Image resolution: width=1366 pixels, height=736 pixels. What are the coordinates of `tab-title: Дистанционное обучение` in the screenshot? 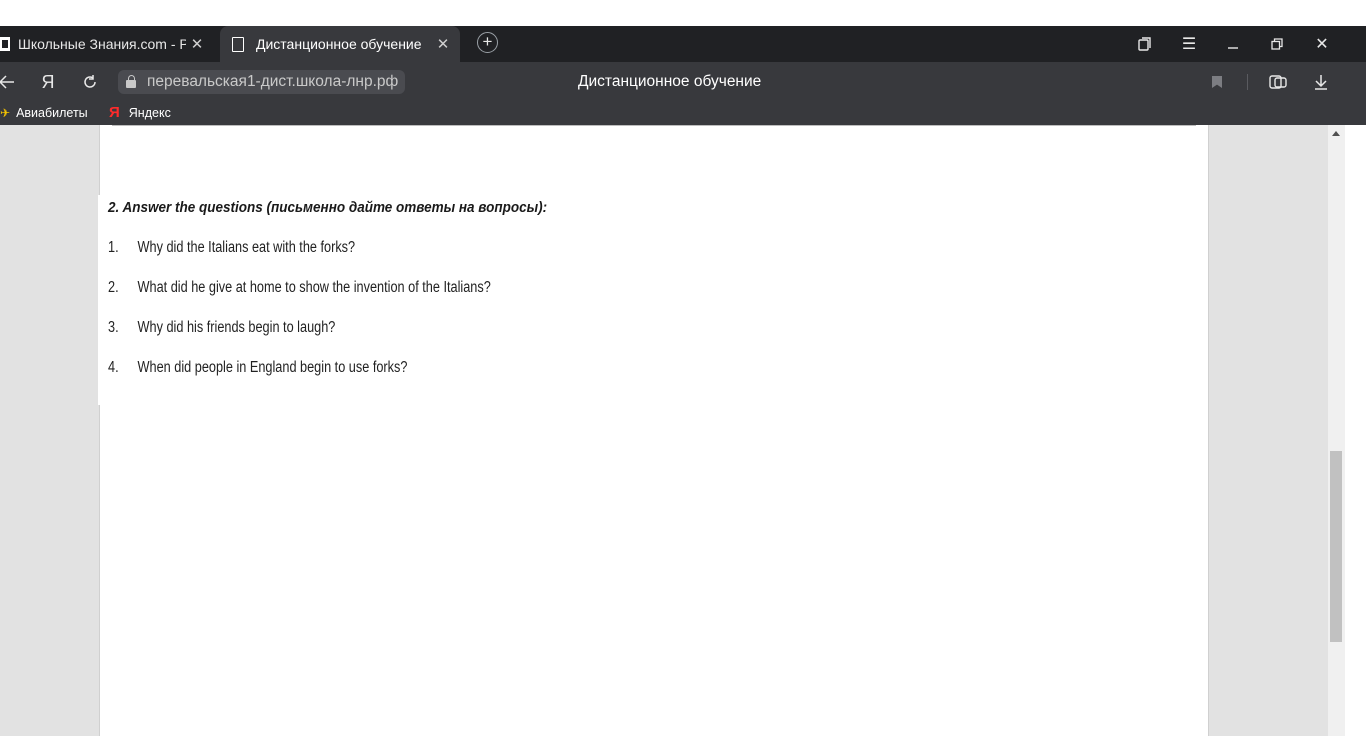 It's located at (339, 44).